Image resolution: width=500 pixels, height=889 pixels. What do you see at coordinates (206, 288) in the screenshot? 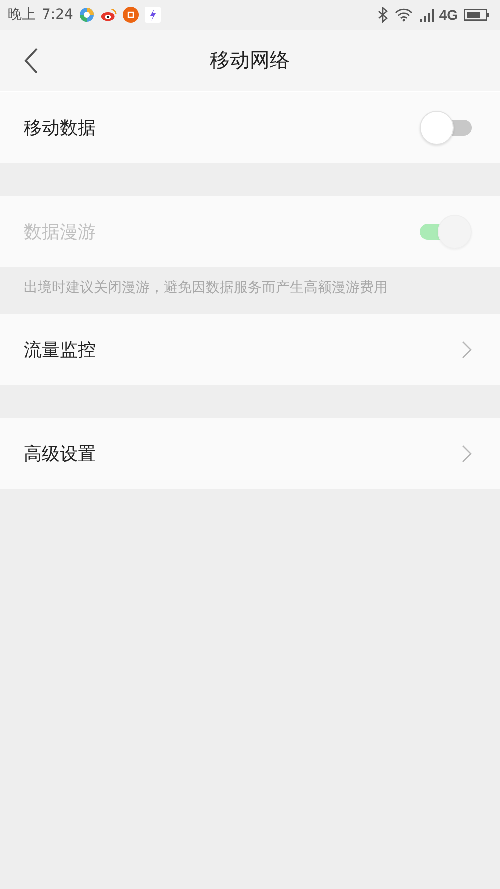
I see `hint-text: 出境时建议关闭漫游，避免因数据服务而产生高额漫游费用` at bounding box center [206, 288].